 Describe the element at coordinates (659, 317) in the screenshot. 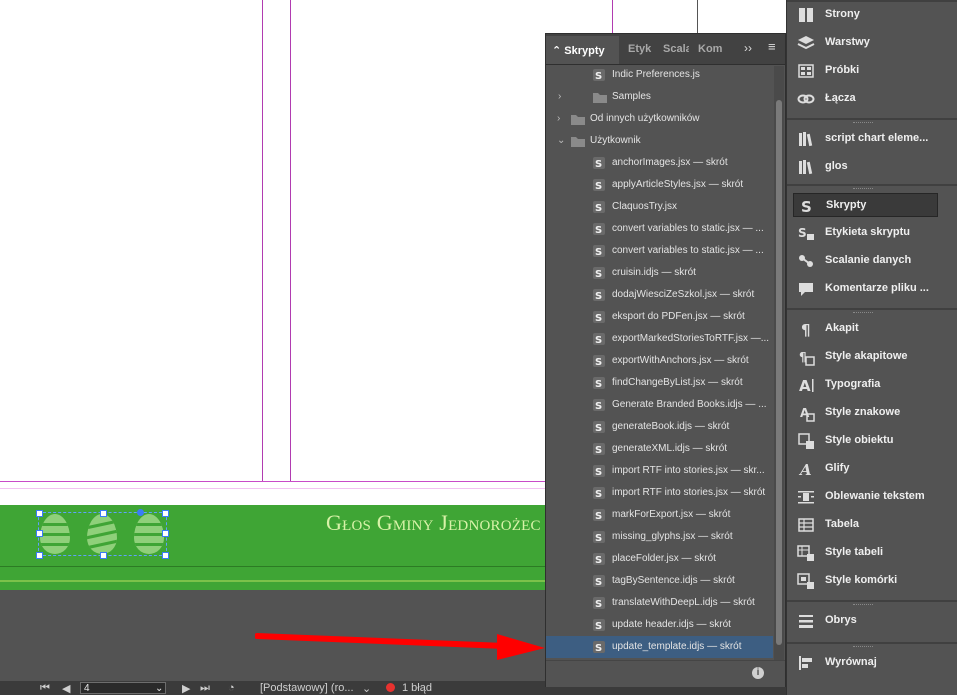

I see `tree-script-item: Seksport do PDFen.jsx — skrót` at that location.